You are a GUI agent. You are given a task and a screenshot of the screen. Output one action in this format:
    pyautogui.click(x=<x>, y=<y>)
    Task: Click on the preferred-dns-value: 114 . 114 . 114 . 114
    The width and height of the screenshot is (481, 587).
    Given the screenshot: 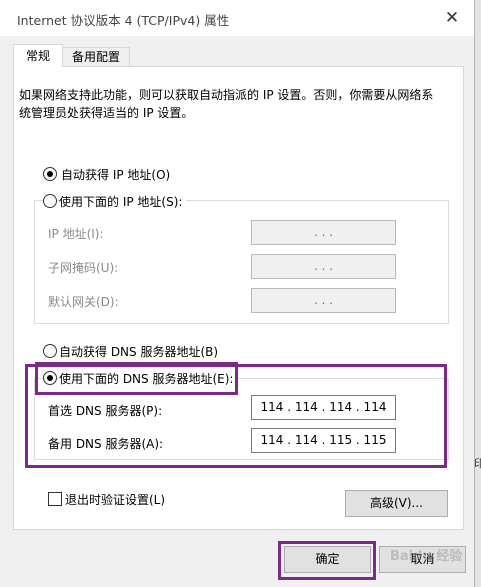 What is the action you would take?
    pyautogui.click(x=323, y=407)
    